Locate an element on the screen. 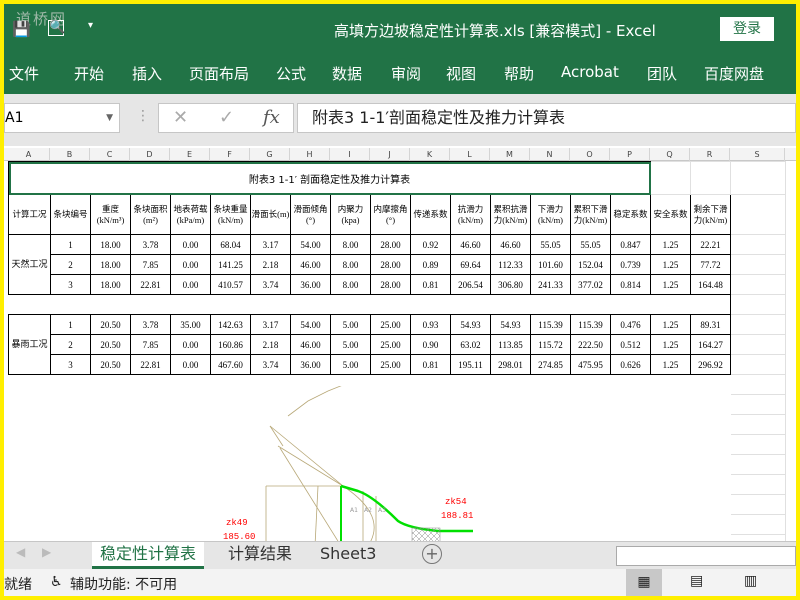 Image resolution: width=800 pixels, height=600 pixels. data-cell: 54.93 is located at coordinates (510, 324).